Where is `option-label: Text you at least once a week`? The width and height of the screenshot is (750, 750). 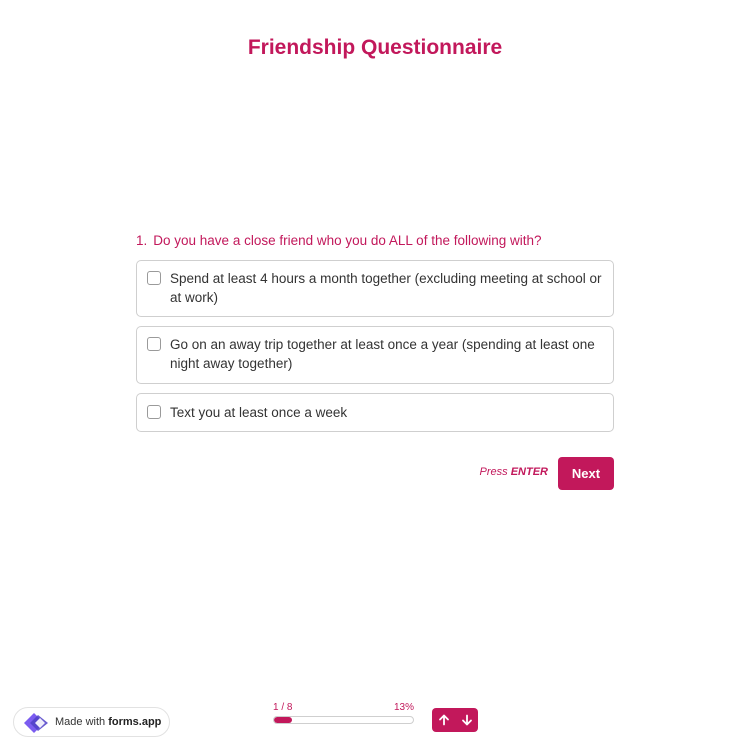
option-label: Text you at least once a week is located at coordinates (259, 412).